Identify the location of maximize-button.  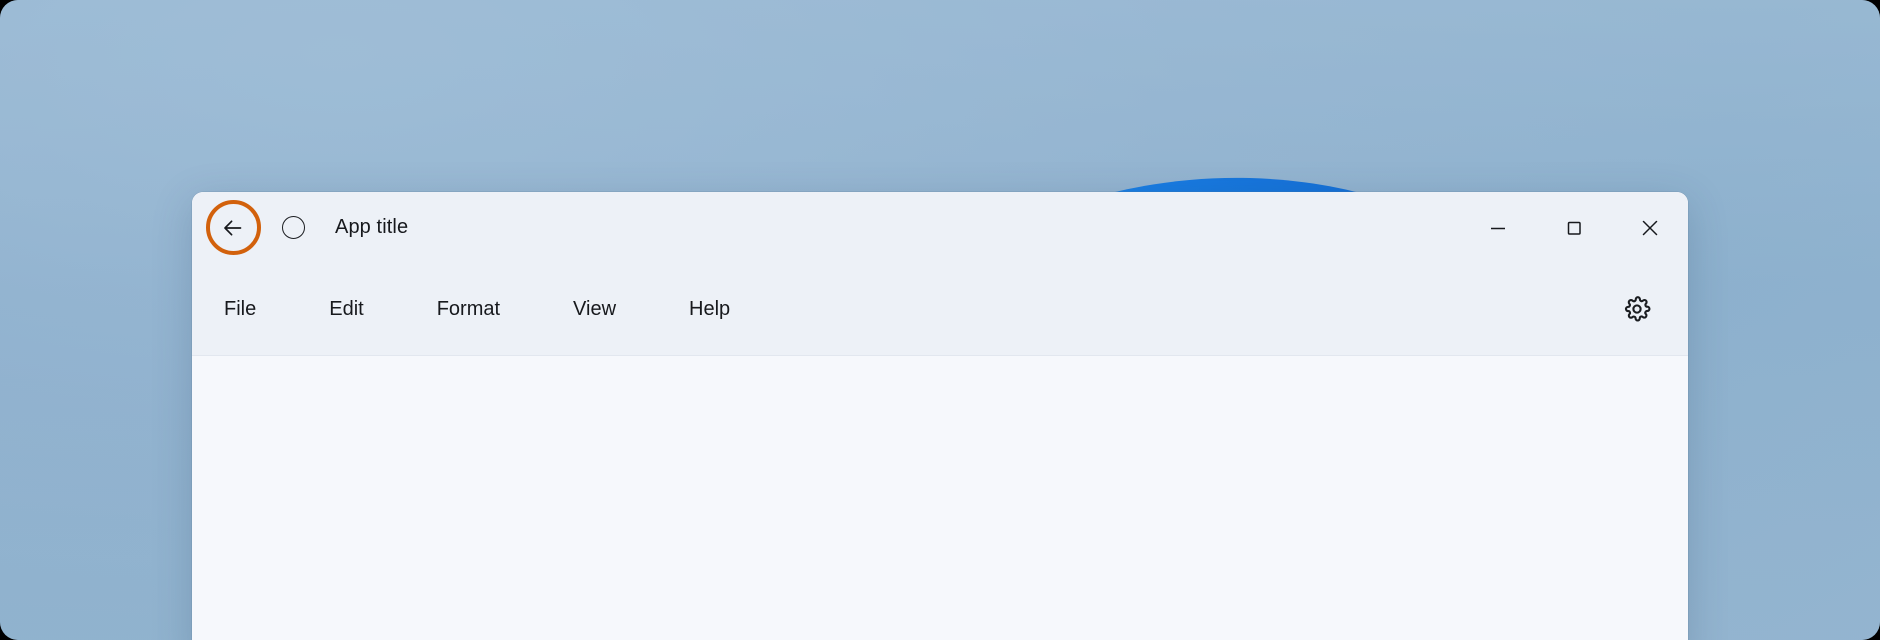
(1574, 227).